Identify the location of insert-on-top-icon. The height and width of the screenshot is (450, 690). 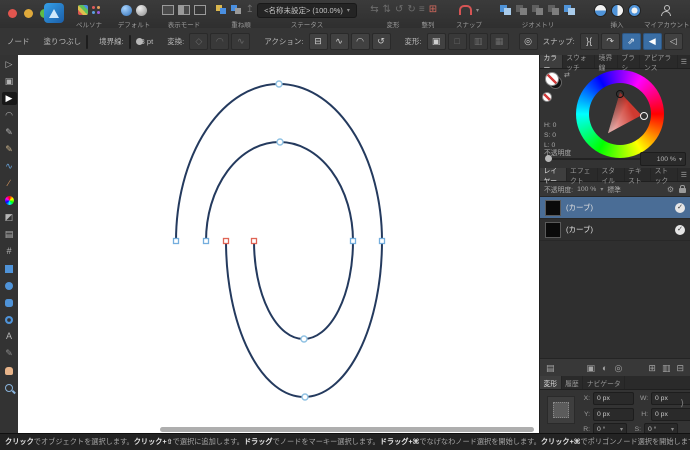
(634, 10).